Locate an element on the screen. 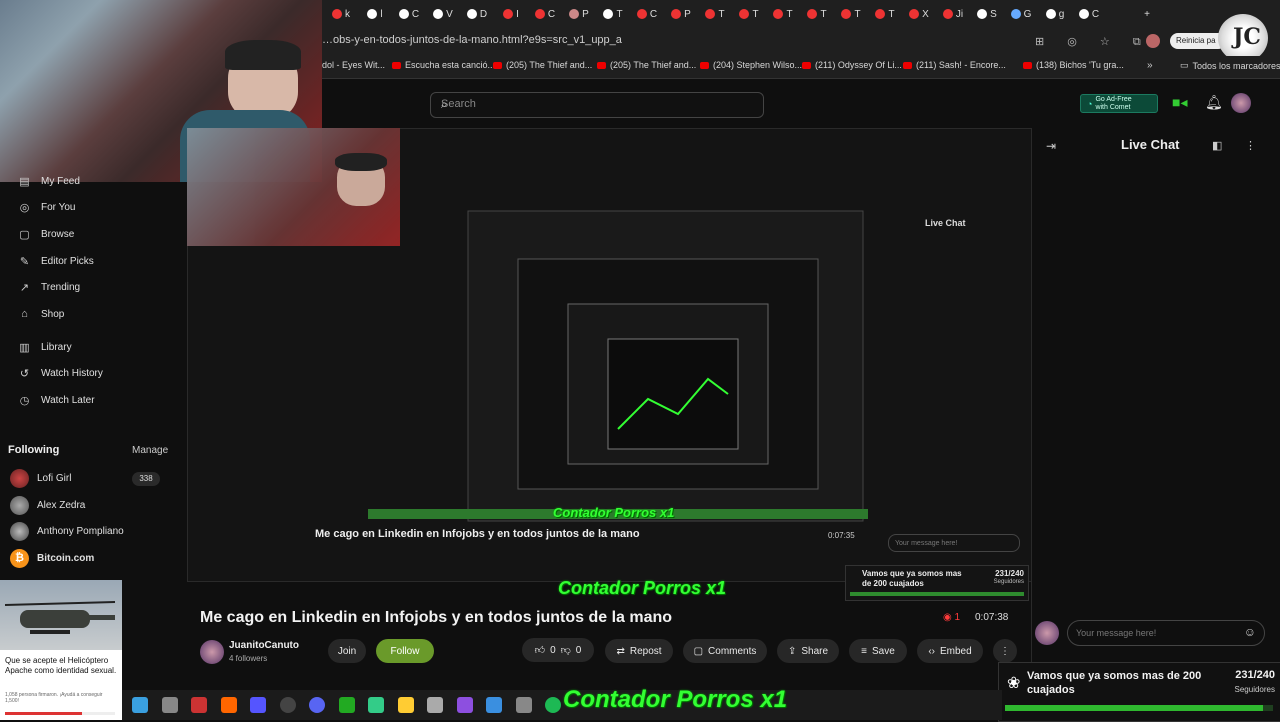 The height and width of the screenshot is (722, 1280). sidebar-item-for-you: ◎ For You is located at coordinates (47, 207).